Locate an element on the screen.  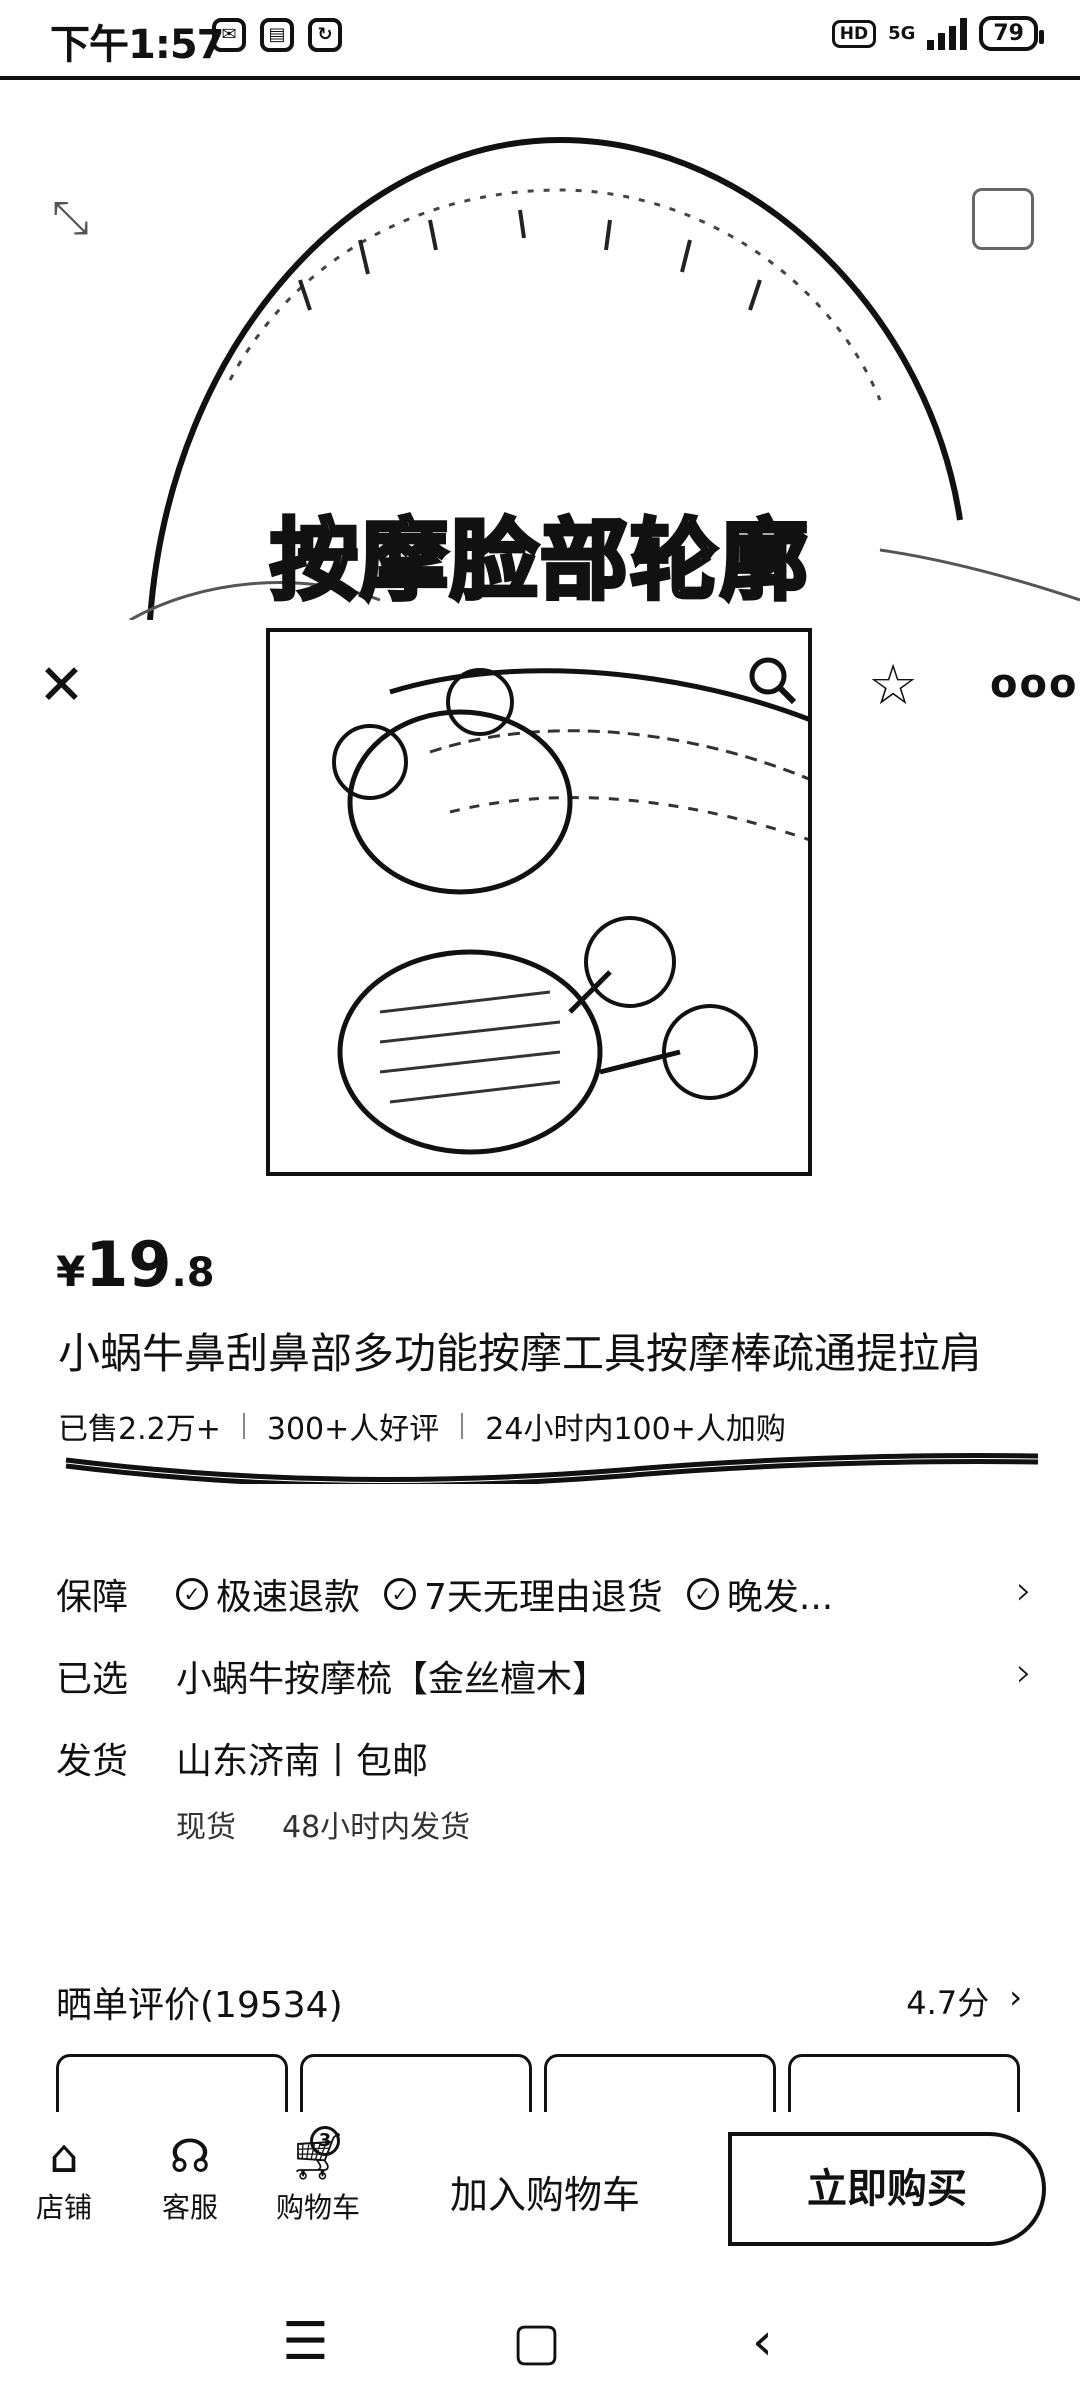
shipping-label: 发货 is located at coordinates (92, 1761).